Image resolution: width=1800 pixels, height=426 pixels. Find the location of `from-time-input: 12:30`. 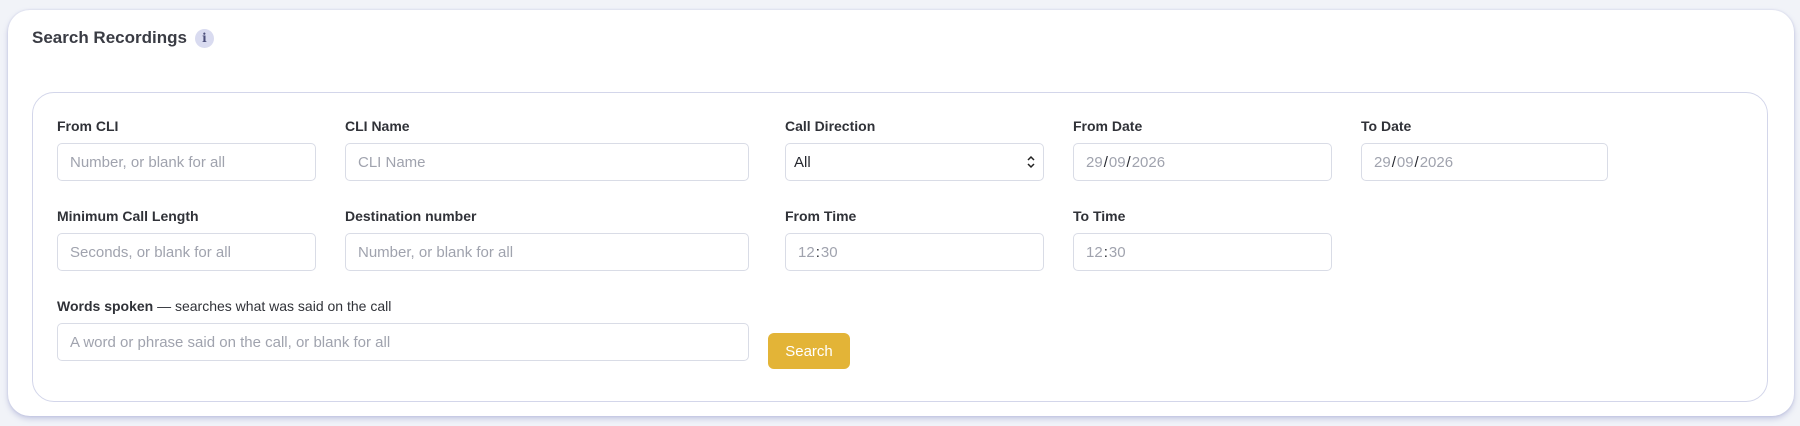

from-time-input: 12:30 is located at coordinates (914, 252).